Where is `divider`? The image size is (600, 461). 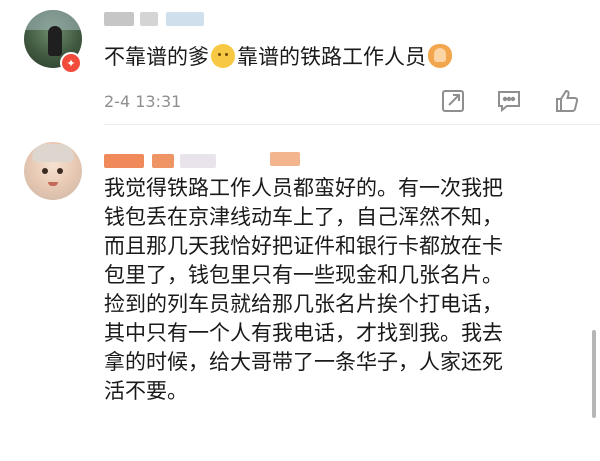
divider is located at coordinates (352, 124).